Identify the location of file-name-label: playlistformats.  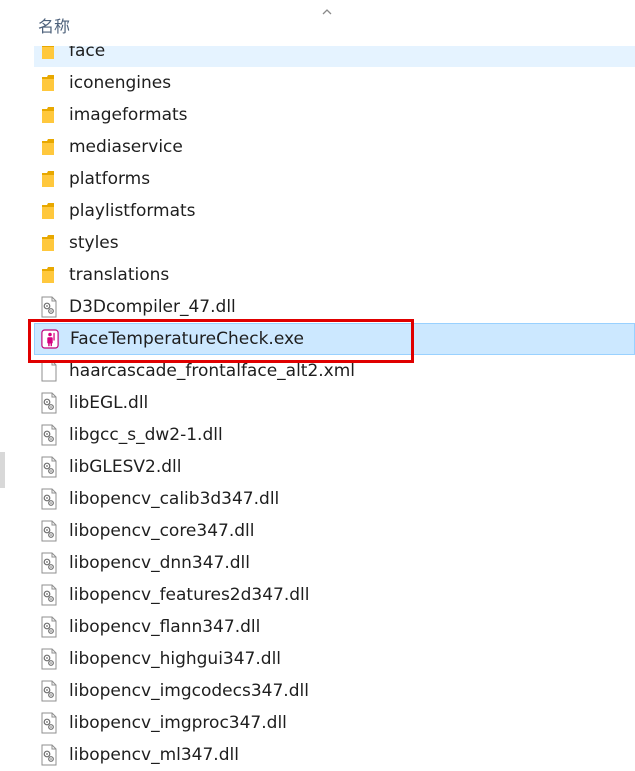
(132, 211).